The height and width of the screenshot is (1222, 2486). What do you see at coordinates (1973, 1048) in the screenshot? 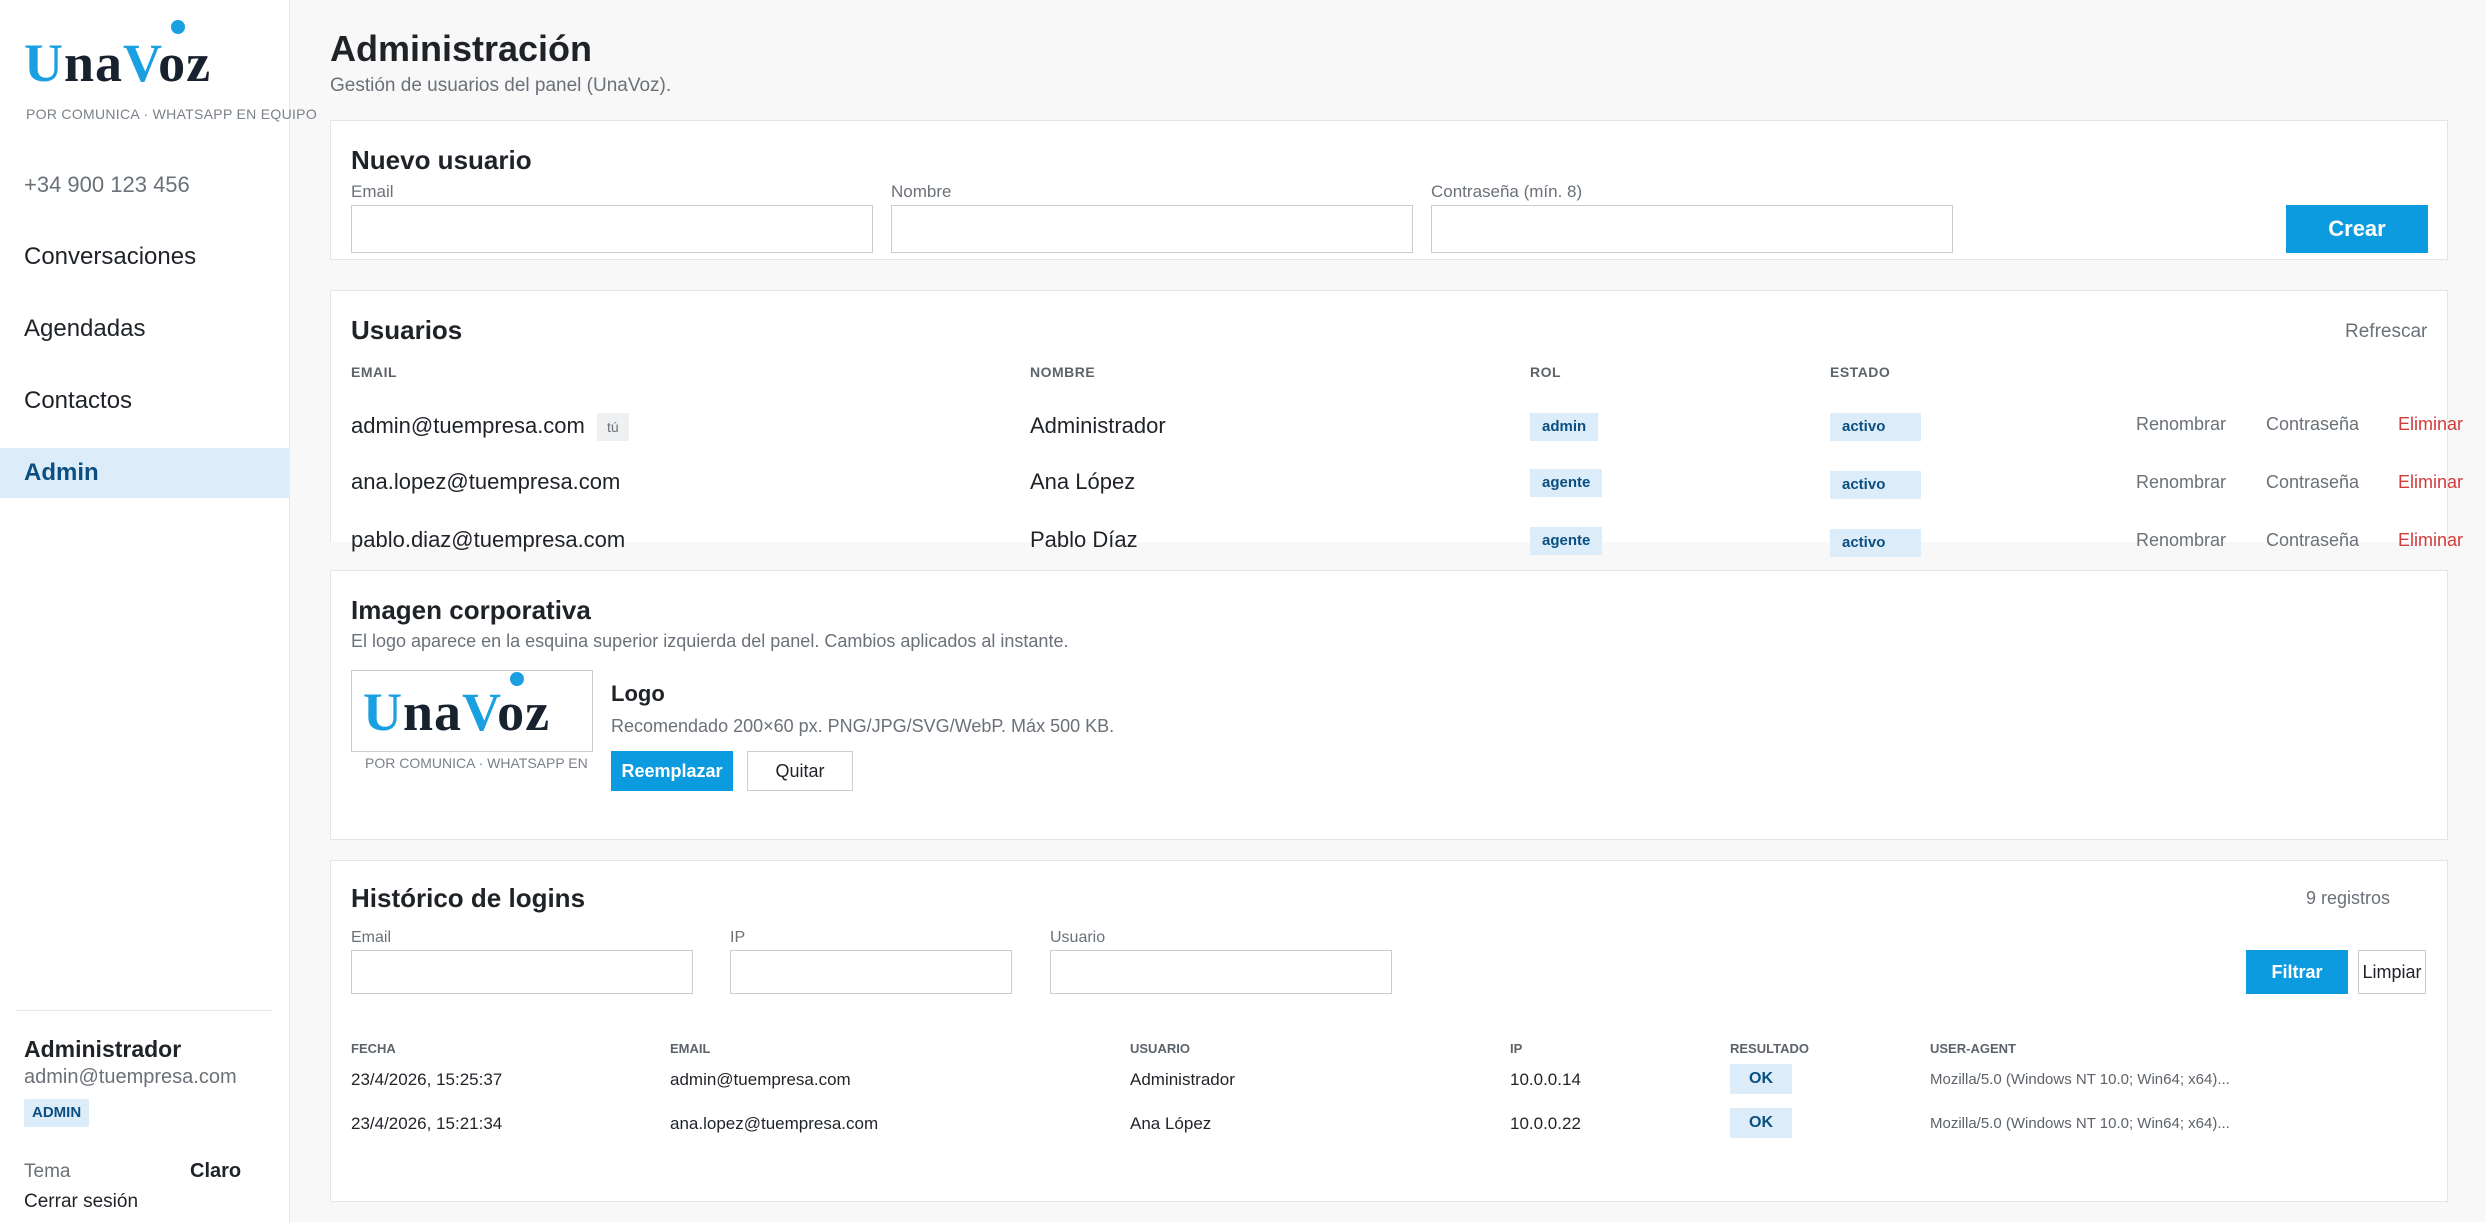
I see `column-header-user-agent: USER-AGENT` at bounding box center [1973, 1048].